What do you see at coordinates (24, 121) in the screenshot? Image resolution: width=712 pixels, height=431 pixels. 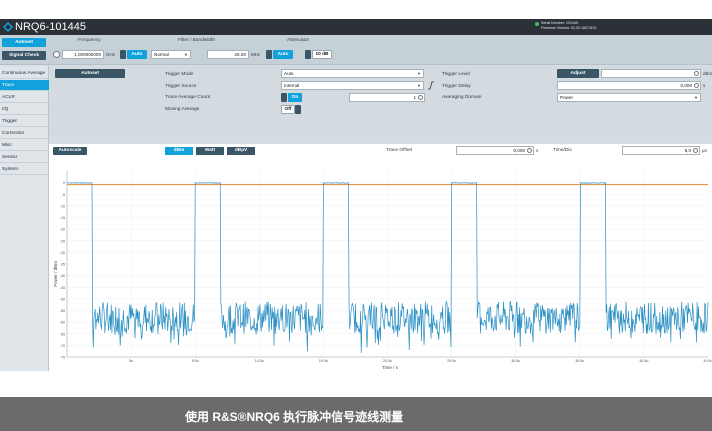 I see `sidebar-item-trigger: Trigger` at bounding box center [24, 121].